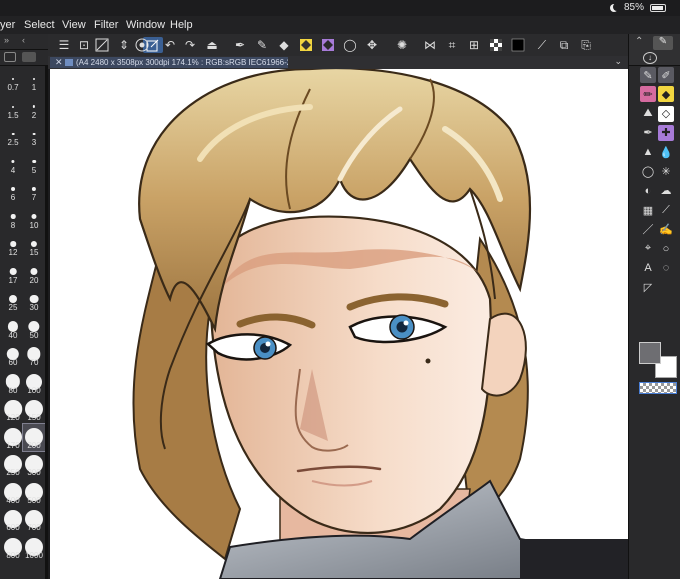  Describe the element at coordinates (34, 244) in the screenshot. I see `brush-size-15: 15` at that location.